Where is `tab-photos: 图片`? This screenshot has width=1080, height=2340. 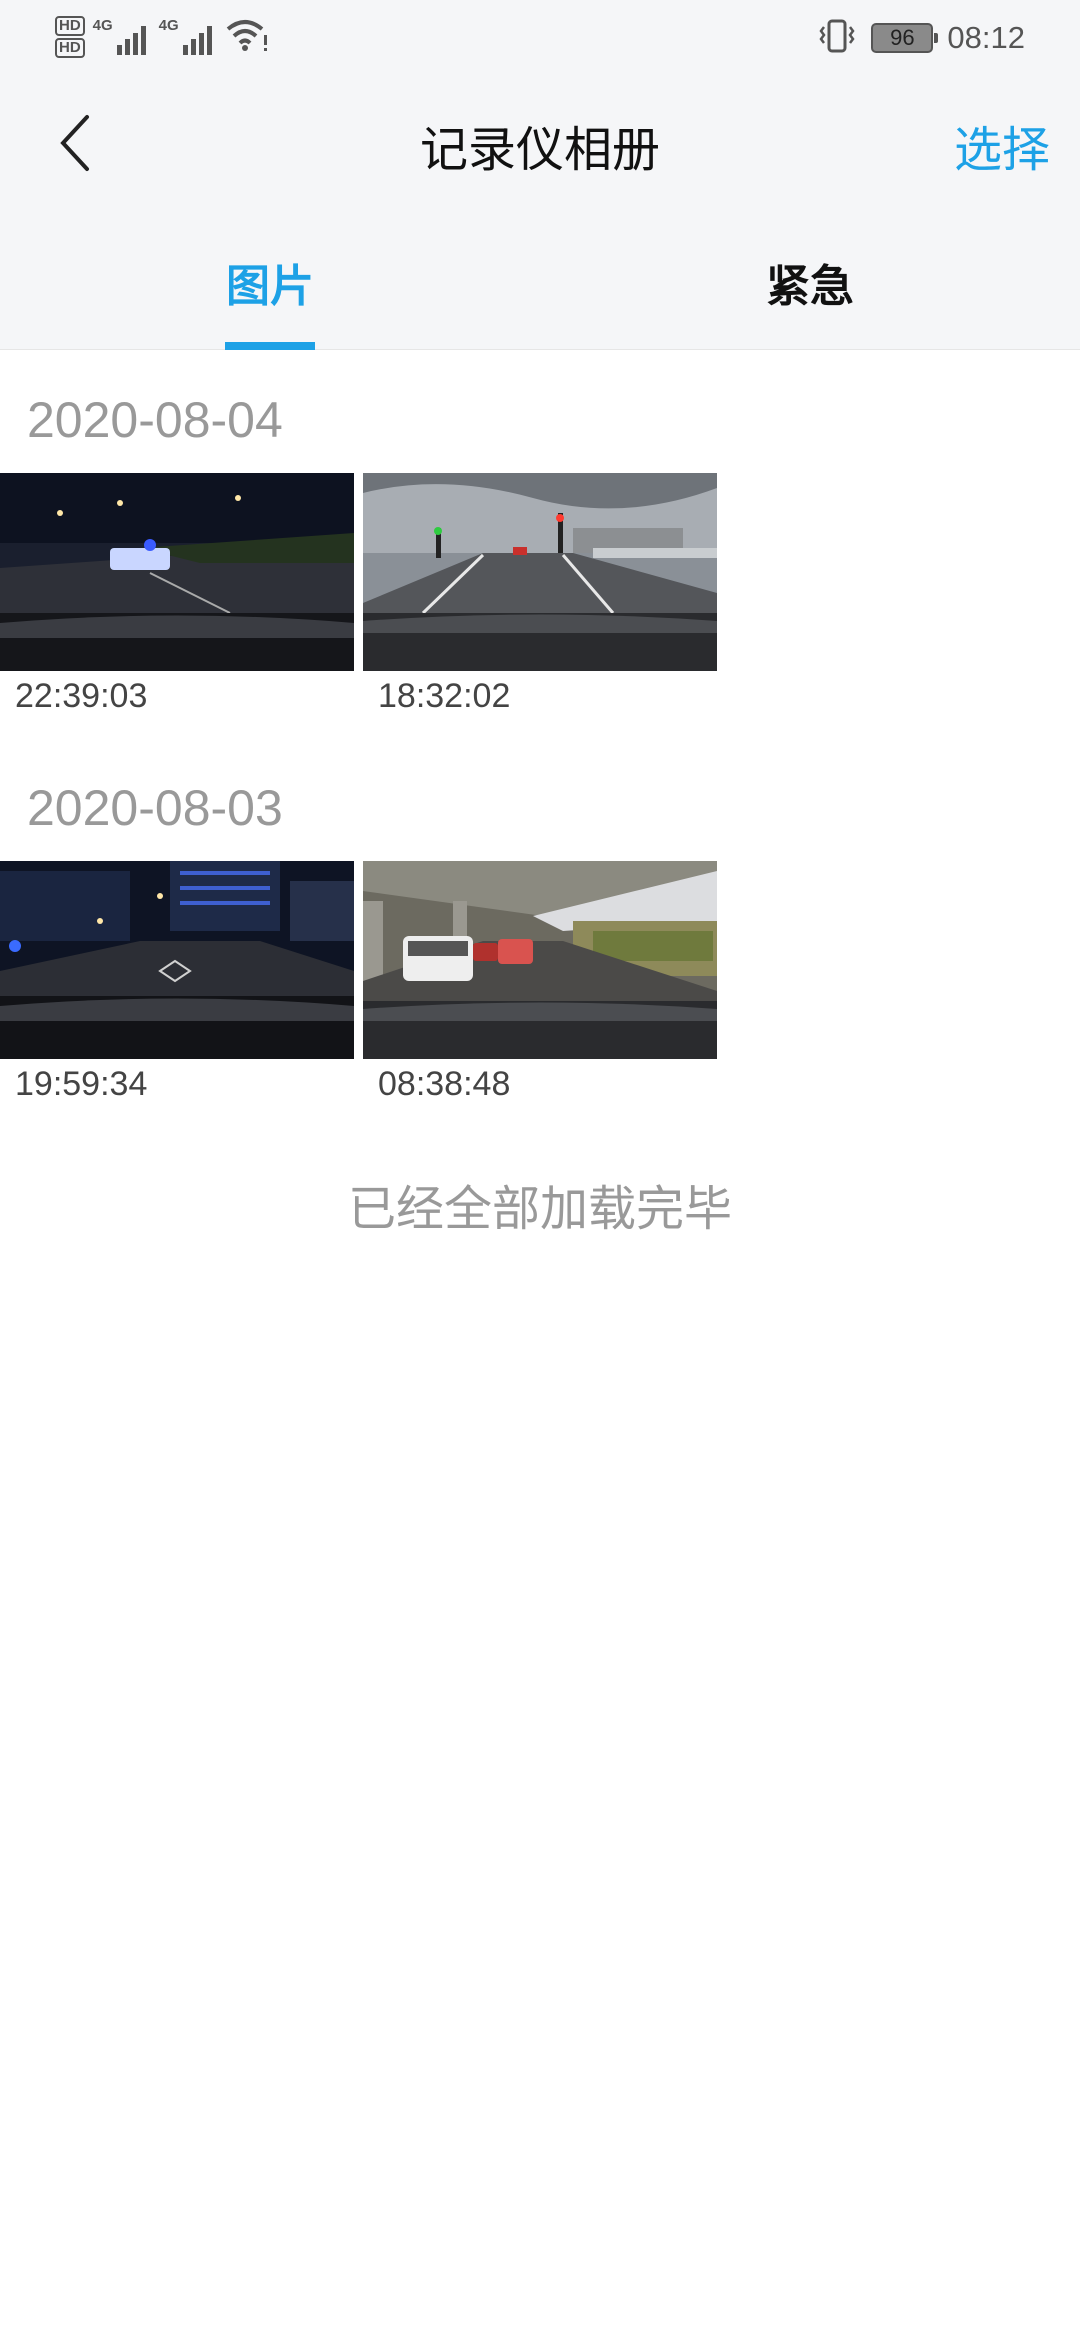 tab-photos: 图片 is located at coordinates (270, 282).